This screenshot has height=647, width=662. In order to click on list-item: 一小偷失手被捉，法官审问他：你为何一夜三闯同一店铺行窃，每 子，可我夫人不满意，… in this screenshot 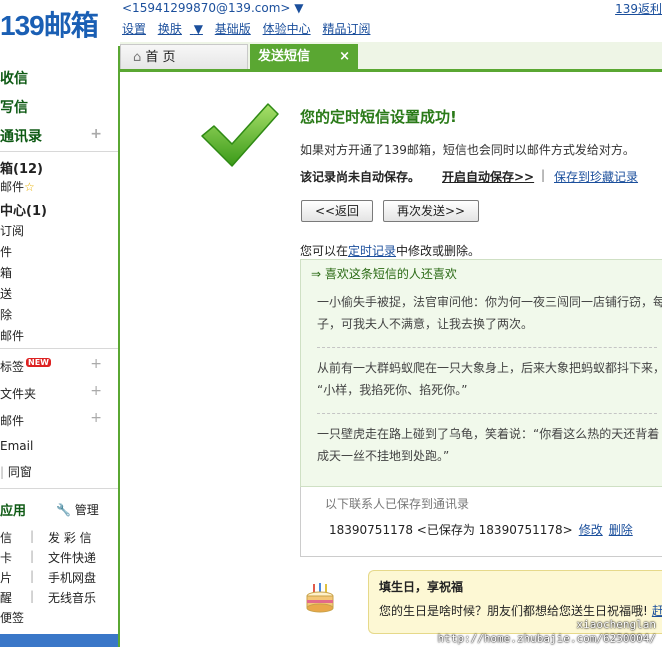, I will do `click(489, 313)`.